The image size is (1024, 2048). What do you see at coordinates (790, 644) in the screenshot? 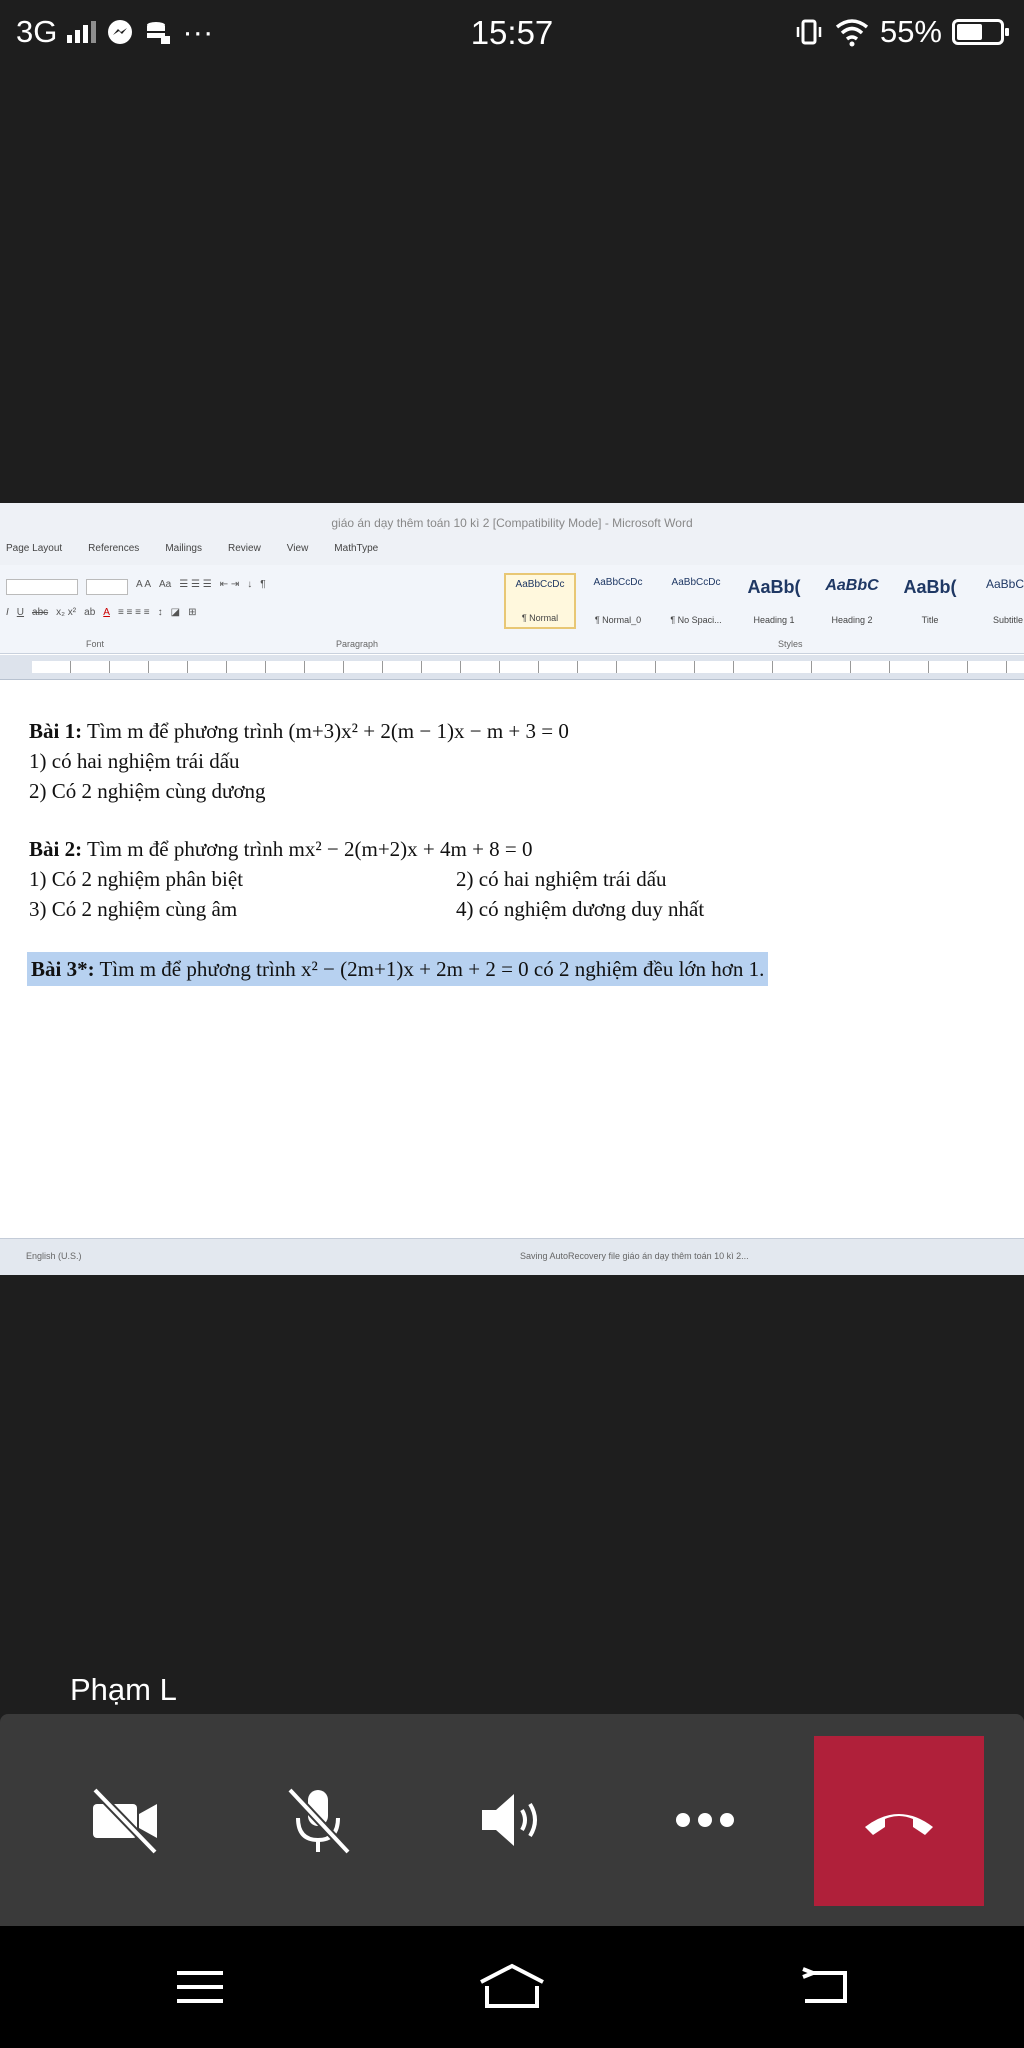
I see `styles-group-label: Styles` at bounding box center [790, 644].